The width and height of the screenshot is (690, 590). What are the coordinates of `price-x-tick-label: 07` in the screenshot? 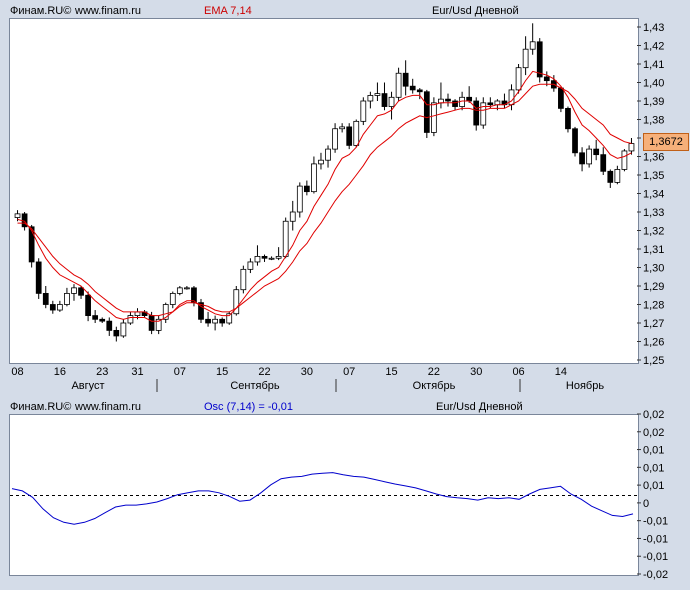 It's located at (180, 372).